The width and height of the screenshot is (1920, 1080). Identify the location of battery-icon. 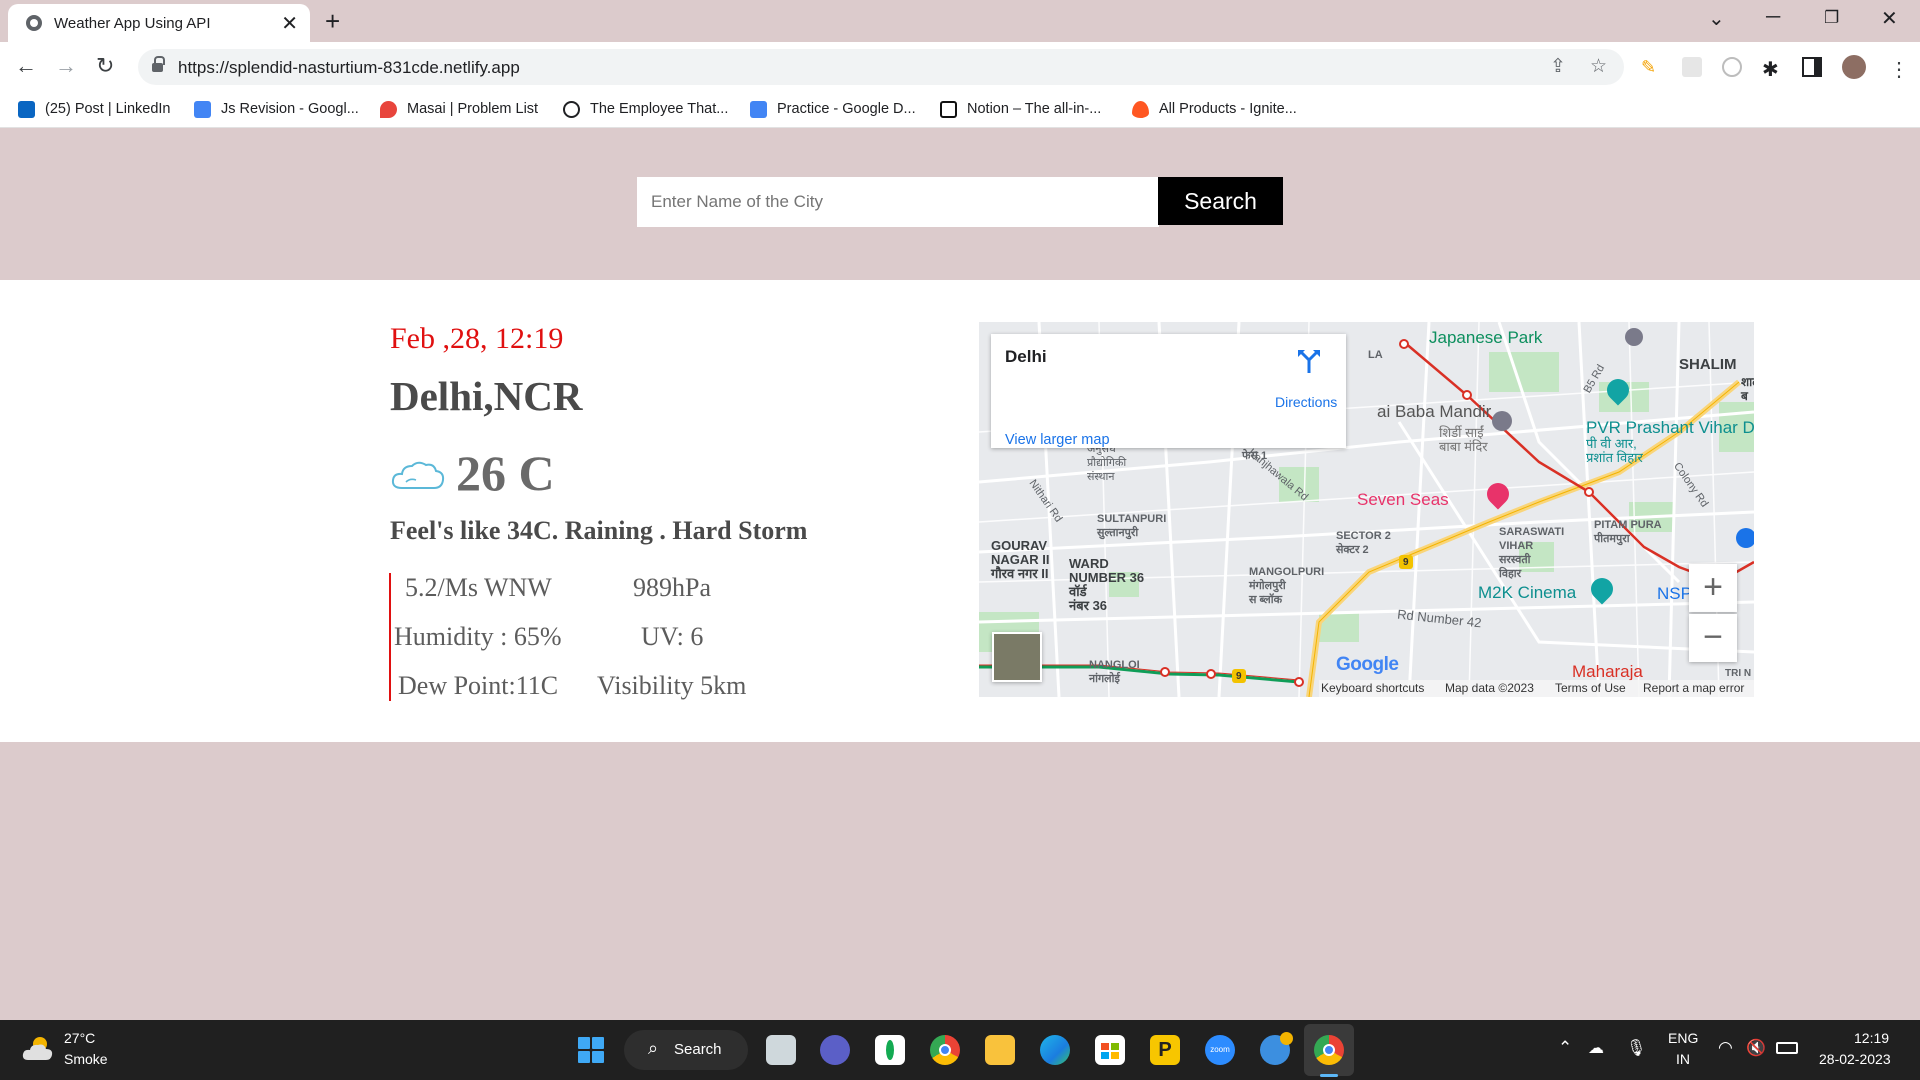
(1787, 1048).